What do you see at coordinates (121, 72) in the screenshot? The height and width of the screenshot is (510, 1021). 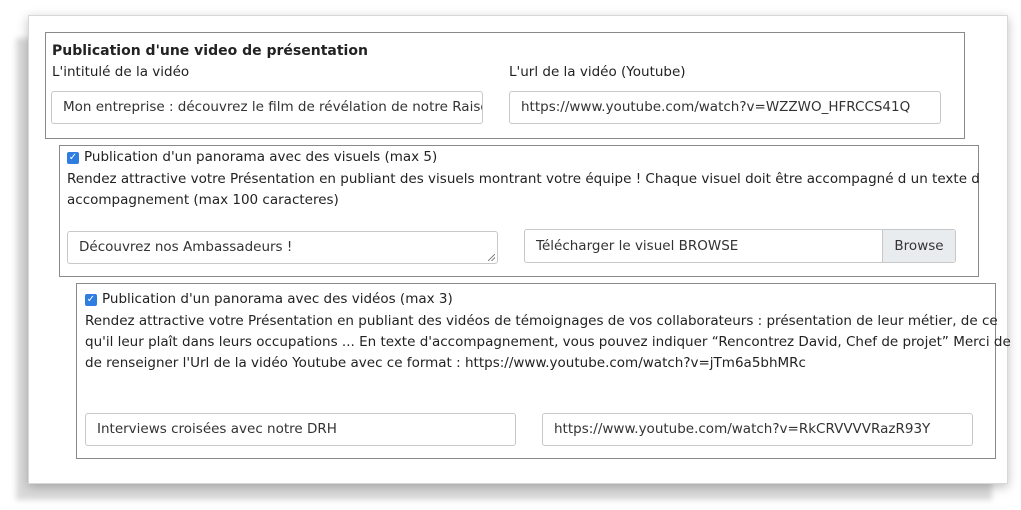 I see `video-title-label: L'intitulé de la vidéo` at bounding box center [121, 72].